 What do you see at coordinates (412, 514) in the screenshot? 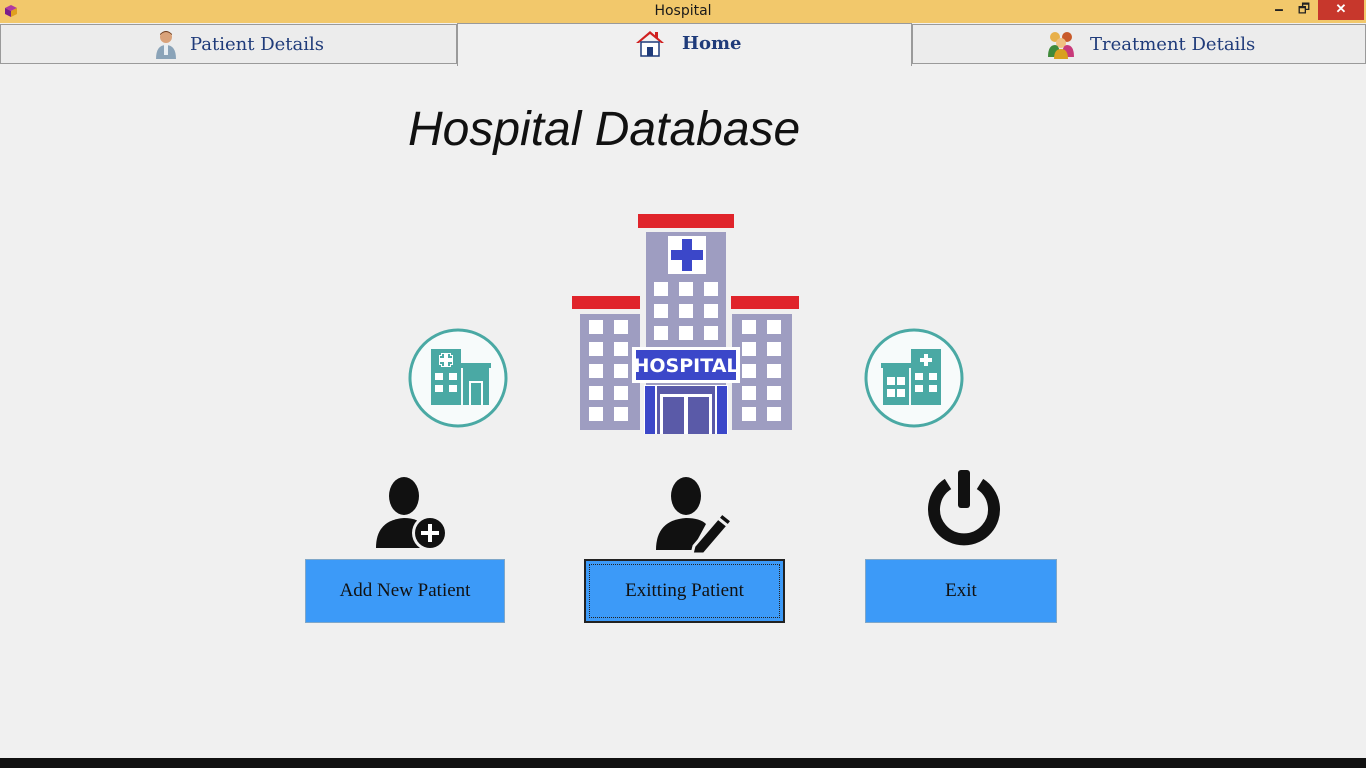
I see `add-user-icon` at bounding box center [412, 514].